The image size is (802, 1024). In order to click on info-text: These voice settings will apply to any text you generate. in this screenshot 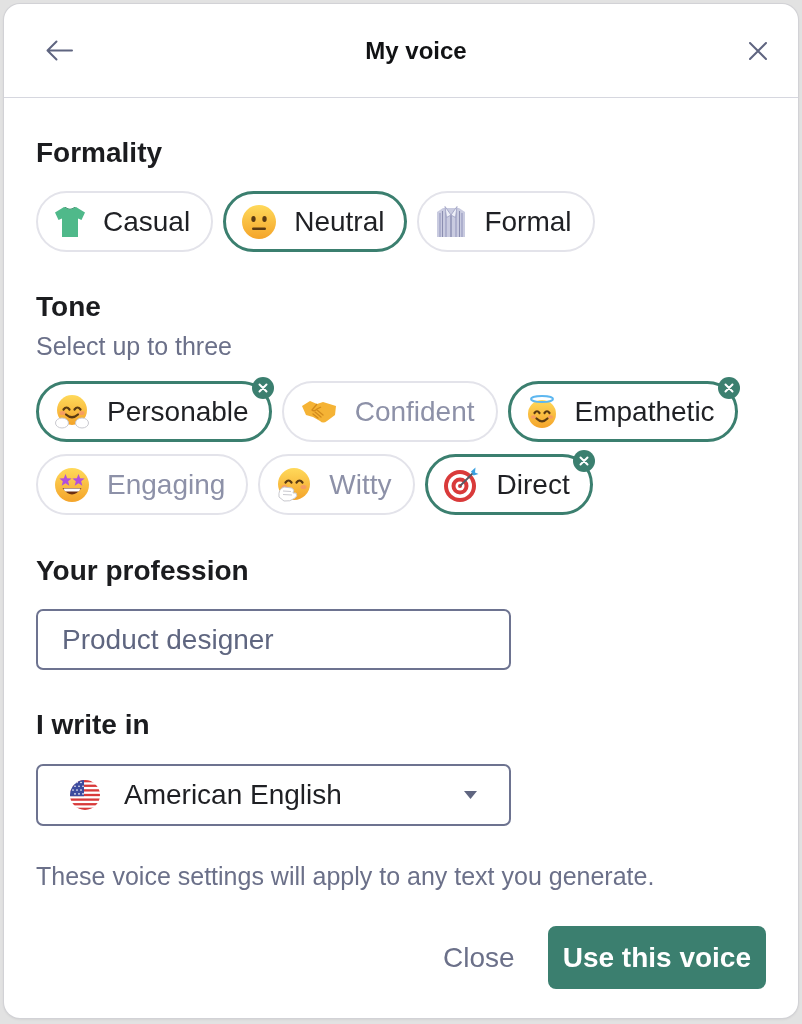, I will do `click(346, 876)`.